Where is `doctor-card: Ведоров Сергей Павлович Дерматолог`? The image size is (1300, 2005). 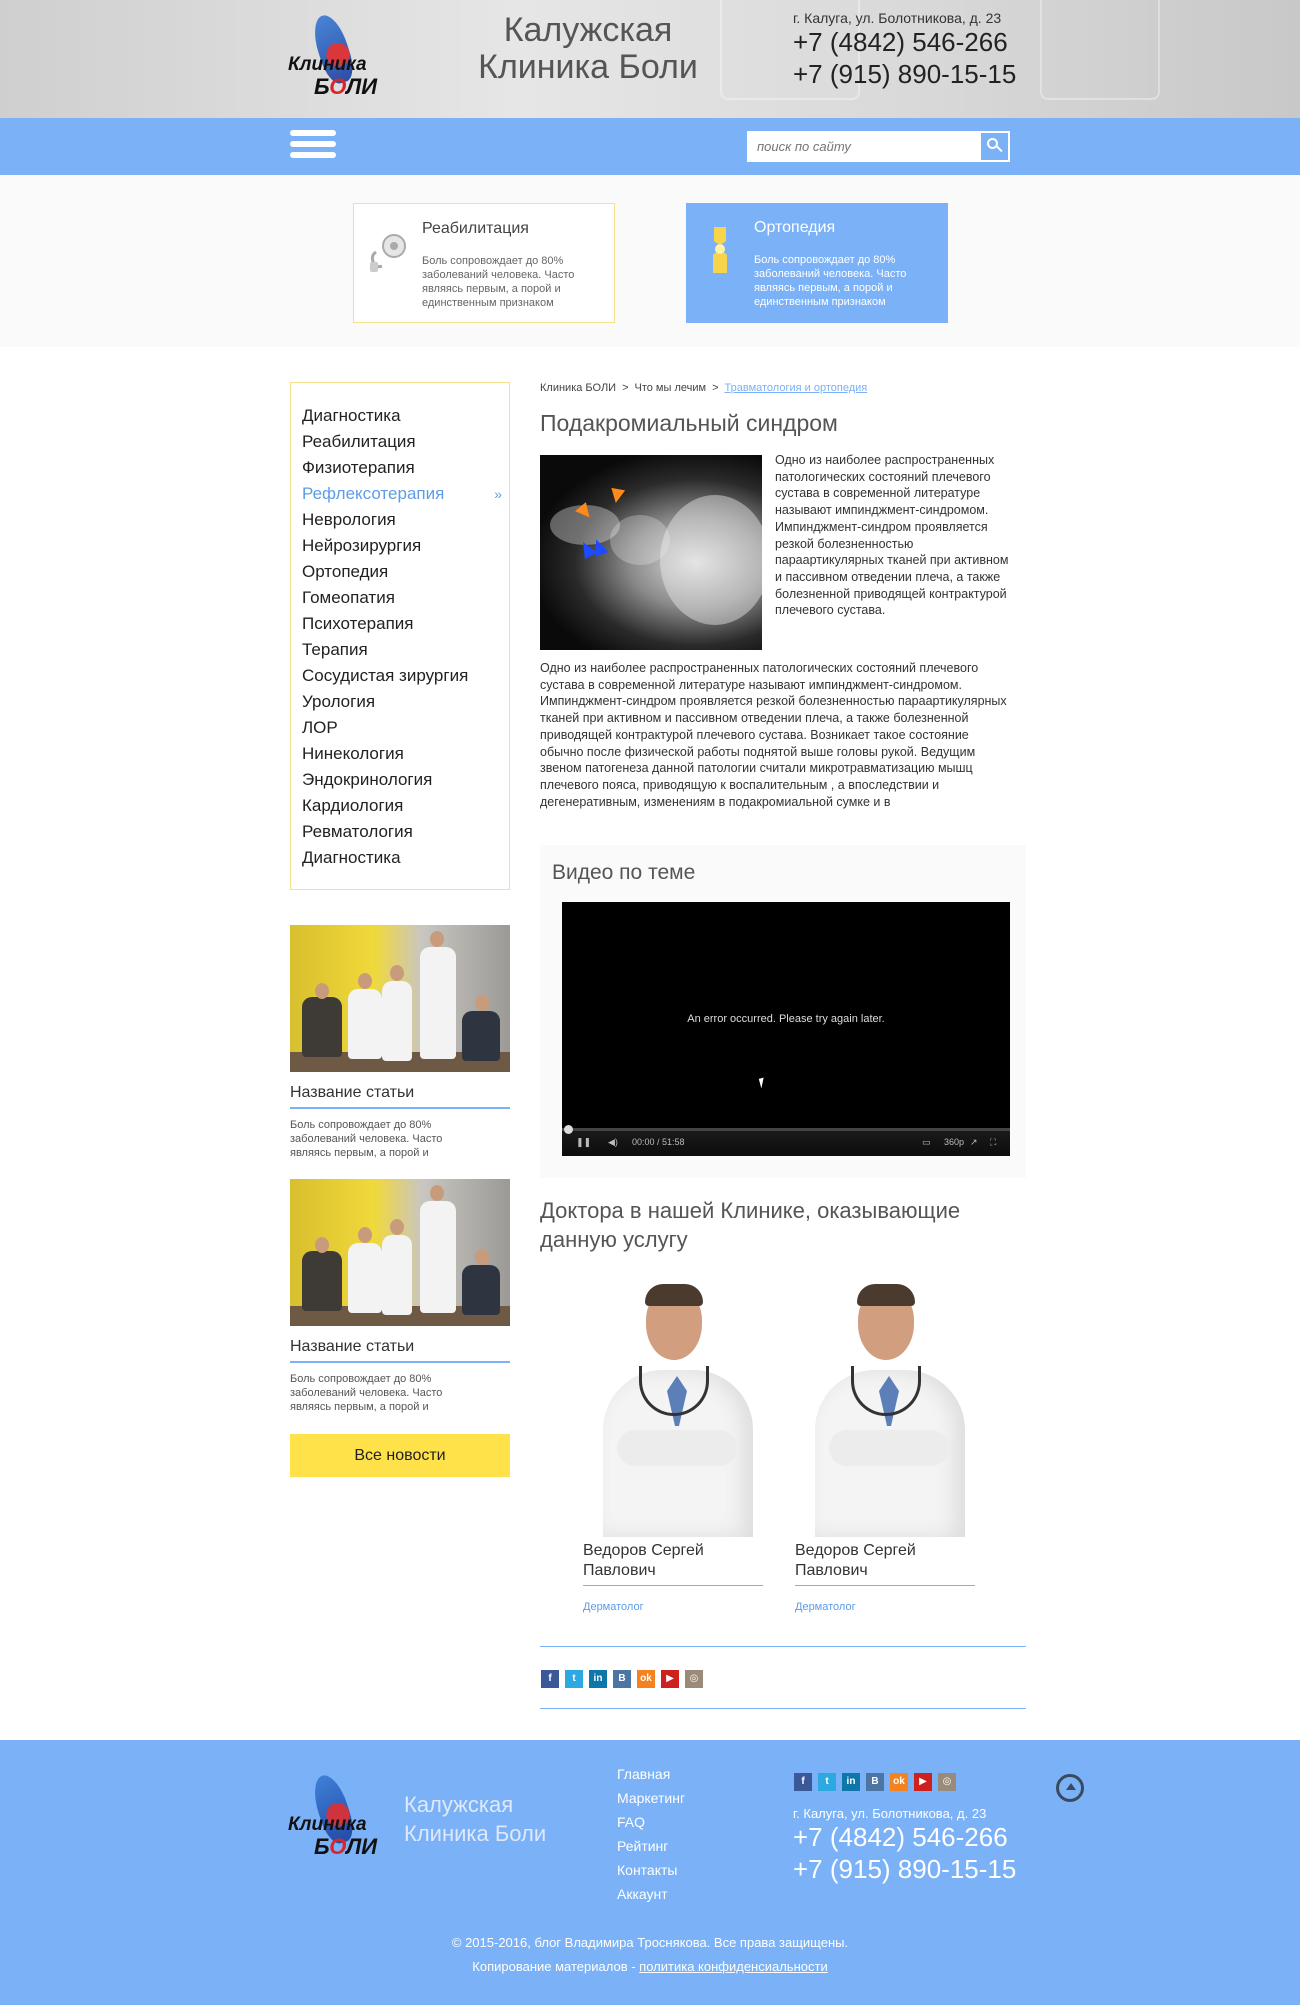
doctor-card: Ведоров Сергей Павлович Дерматолог is located at coordinates (885, 1446).